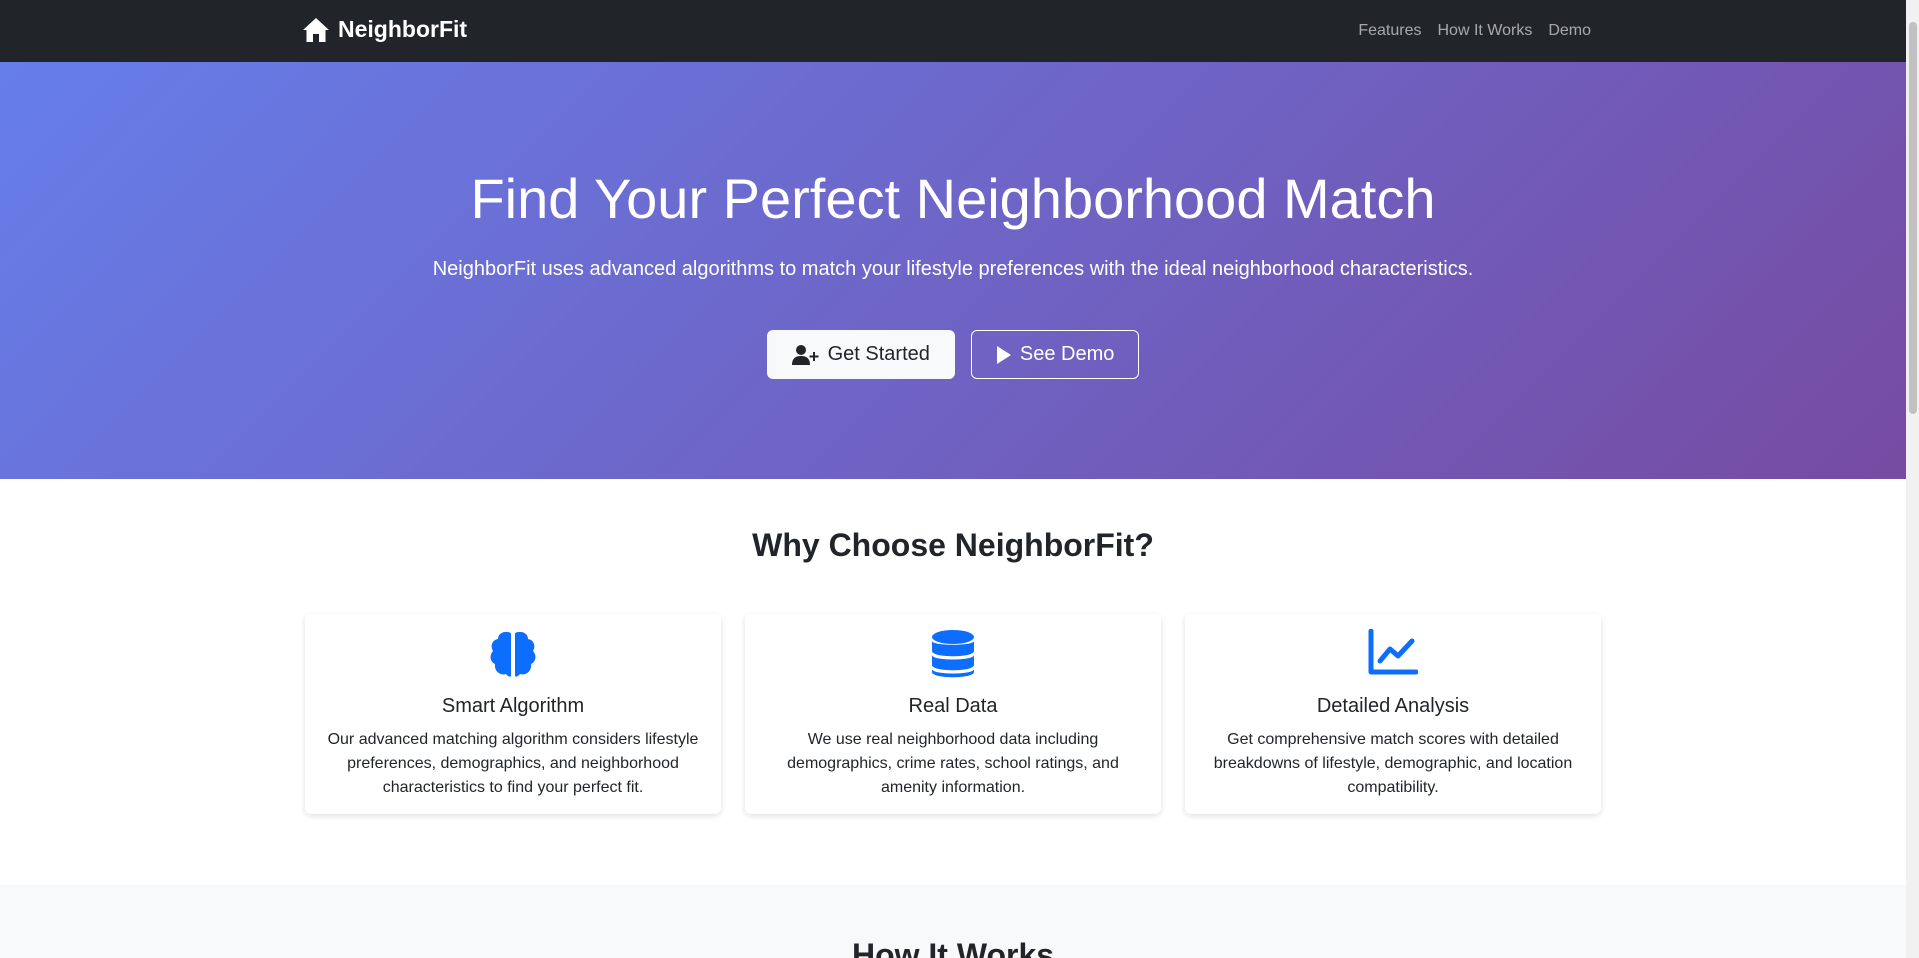 This screenshot has width=1919, height=958. I want to click on hero-buttons: Get Started See Demo, so click(953, 354).